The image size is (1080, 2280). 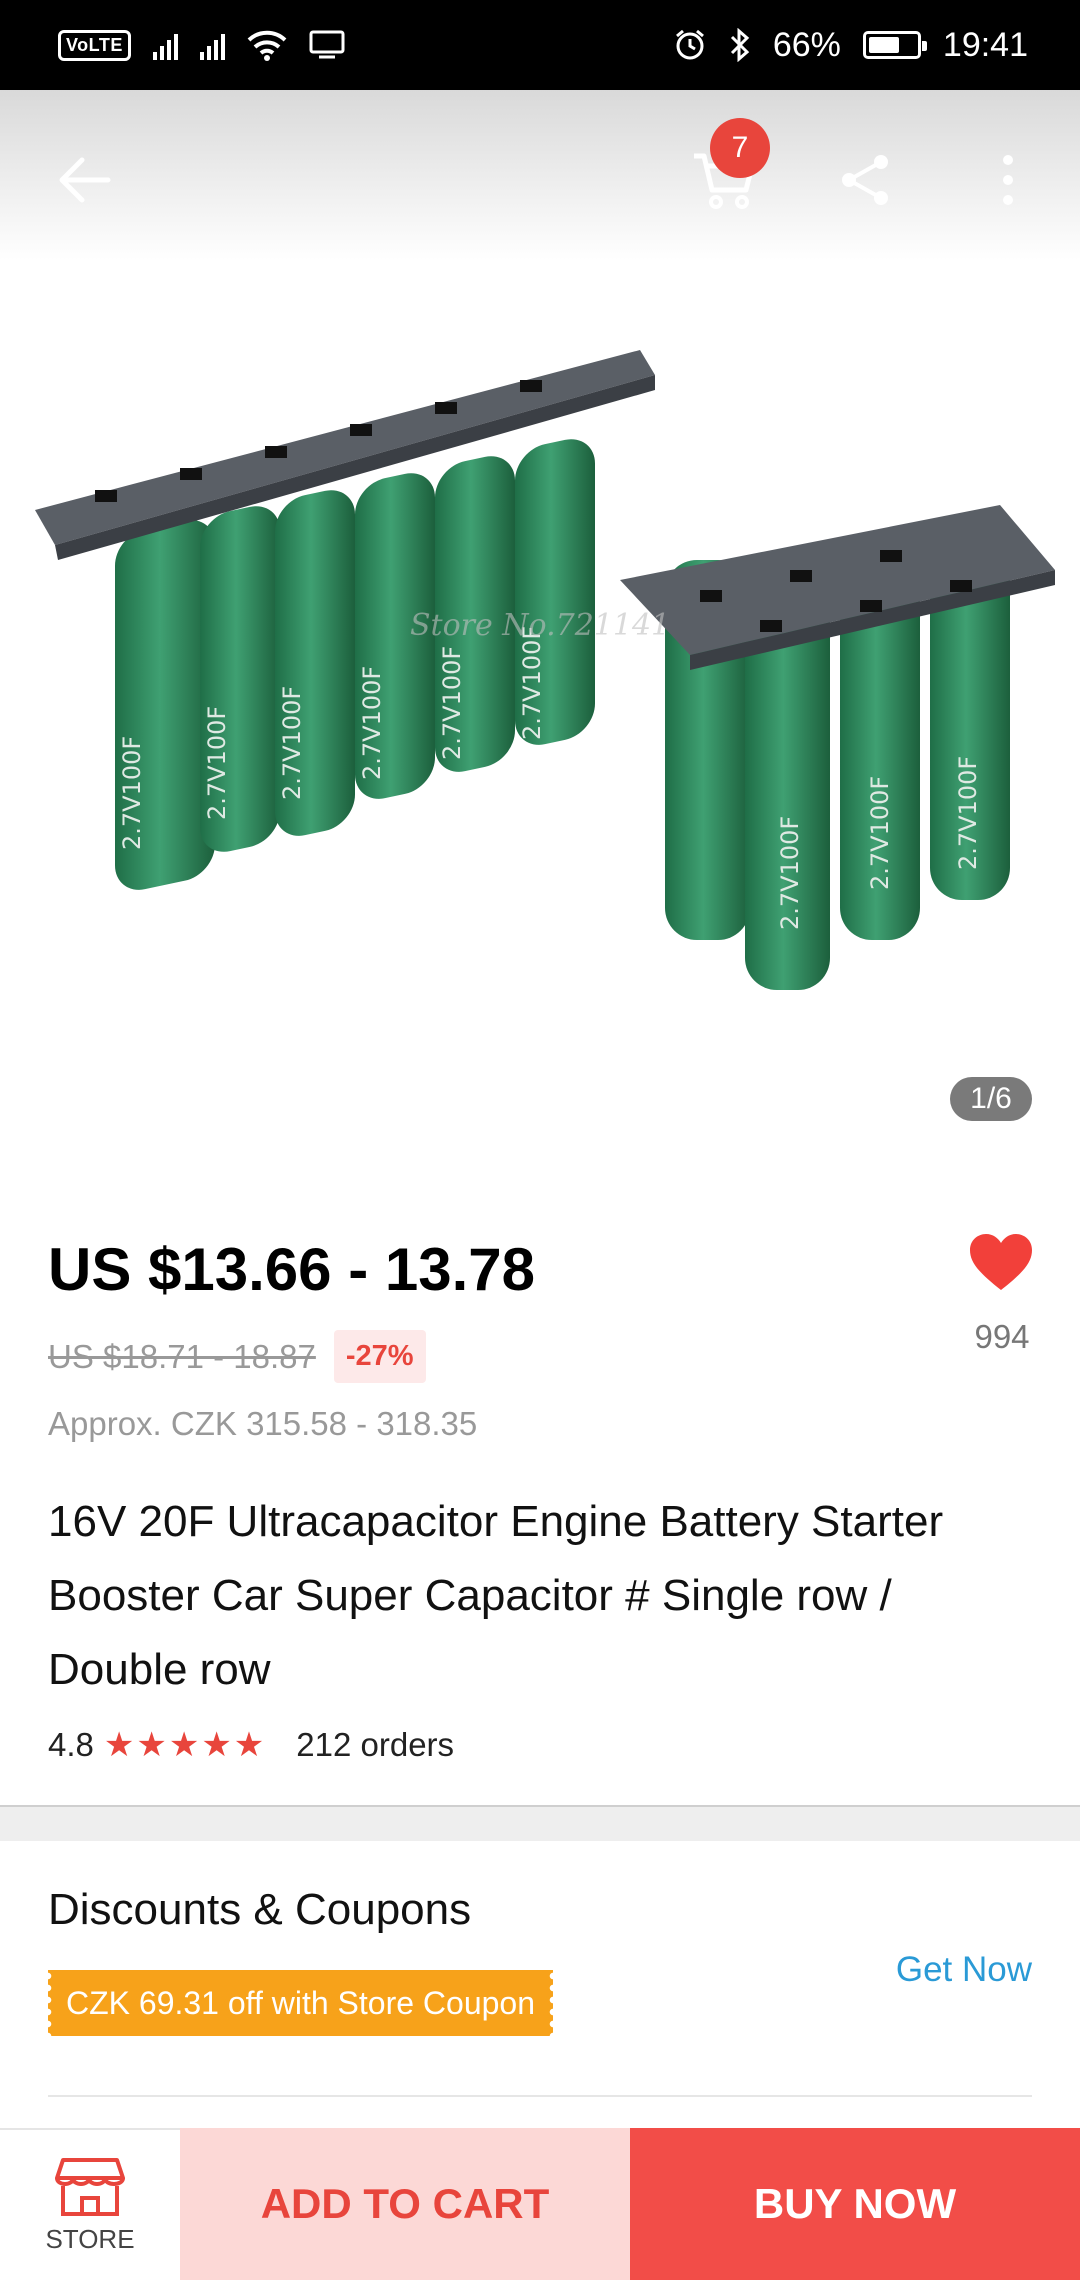 I want to click on share-button, so click(x=865, y=180).